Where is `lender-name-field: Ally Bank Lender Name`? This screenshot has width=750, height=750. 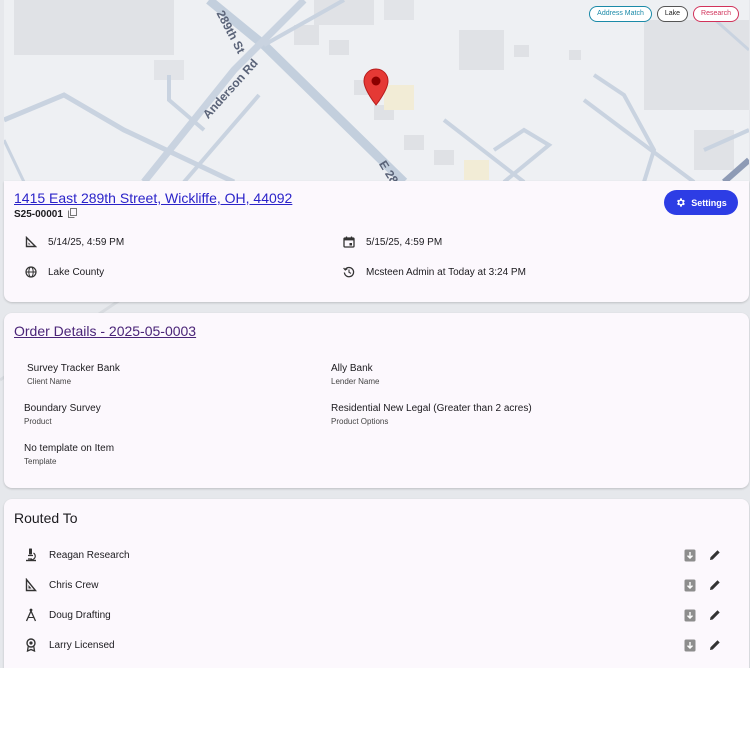 lender-name-field: Ally Bank Lender Name is located at coordinates (355, 374).